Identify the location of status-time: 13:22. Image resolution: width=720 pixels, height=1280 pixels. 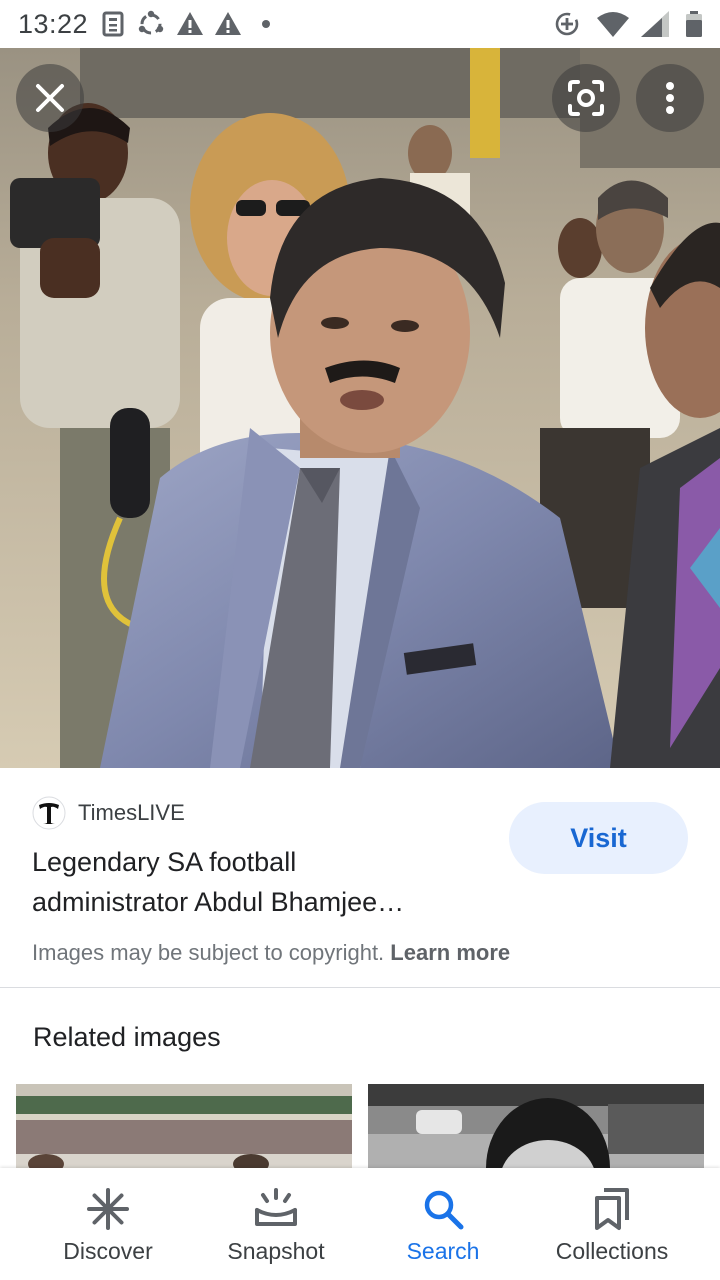
(53, 24).